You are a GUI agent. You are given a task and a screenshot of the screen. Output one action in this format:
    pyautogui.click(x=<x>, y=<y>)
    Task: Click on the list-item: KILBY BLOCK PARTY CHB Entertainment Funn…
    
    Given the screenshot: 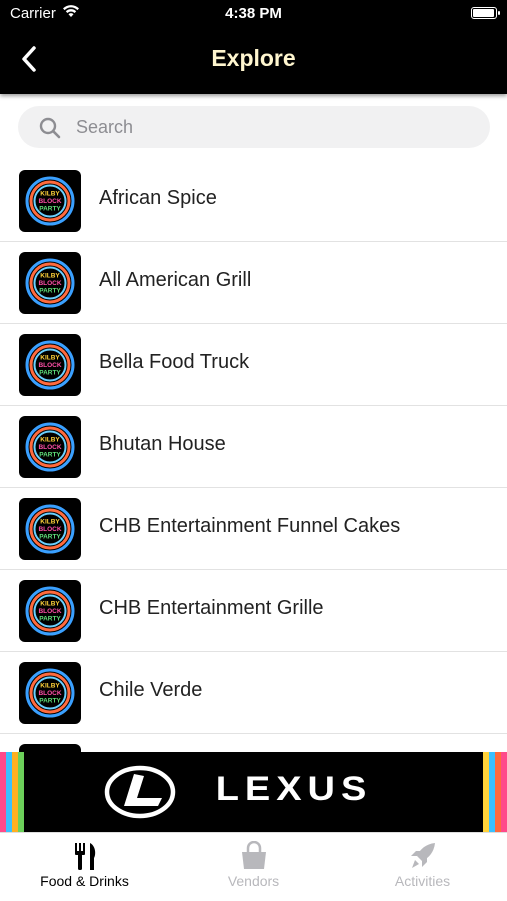 What is the action you would take?
    pyautogui.click(x=253, y=529)
    